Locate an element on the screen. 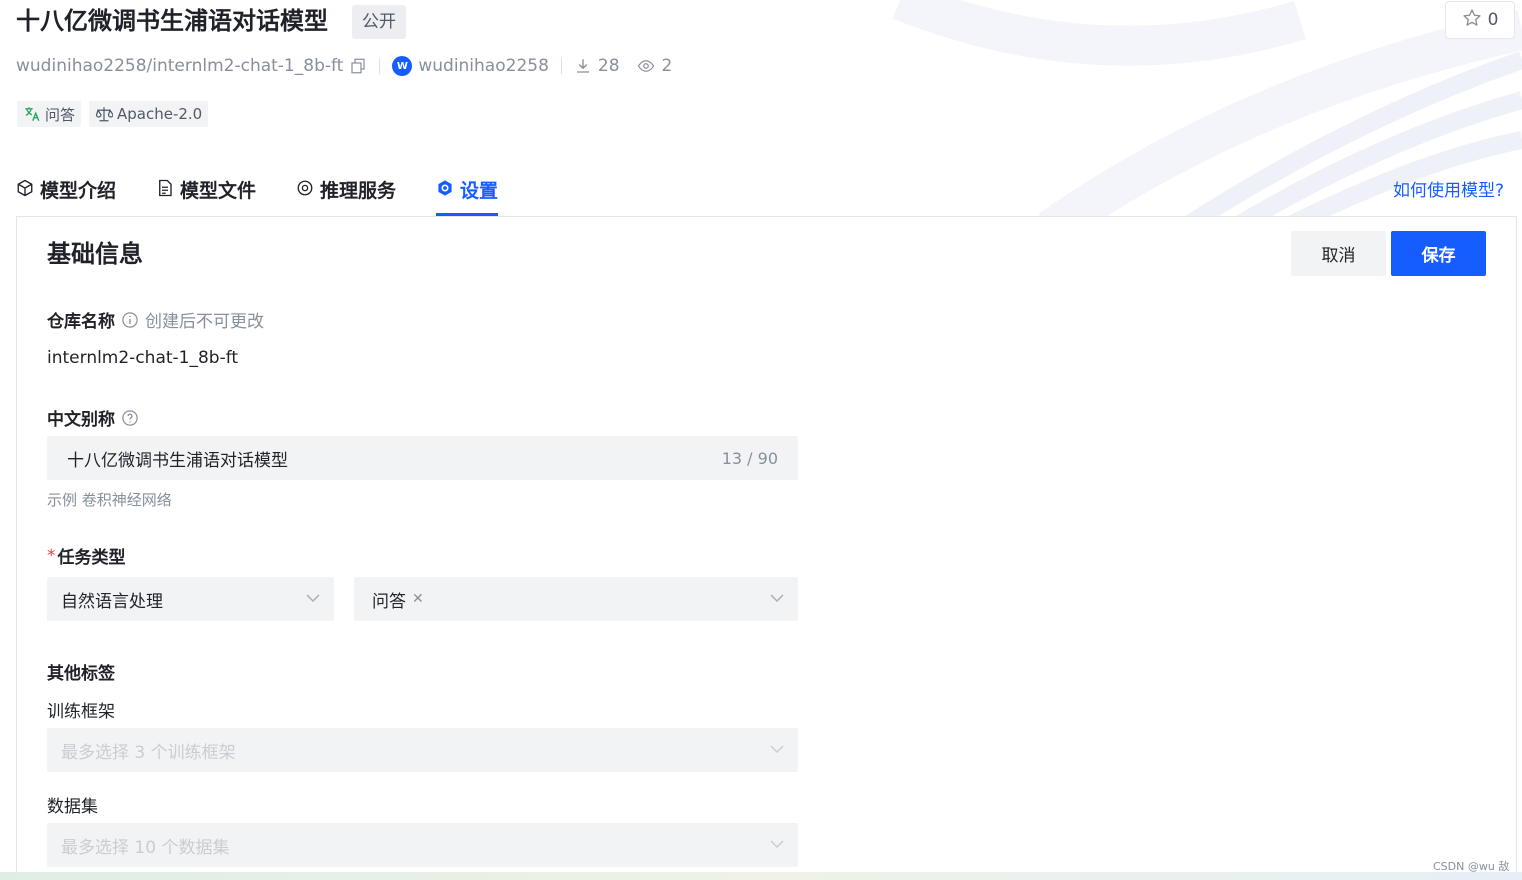 The image size is (1522, 880). repo-name-label-row: 仓库名称 创建后不可更改 is located at coordinates (155, 319).